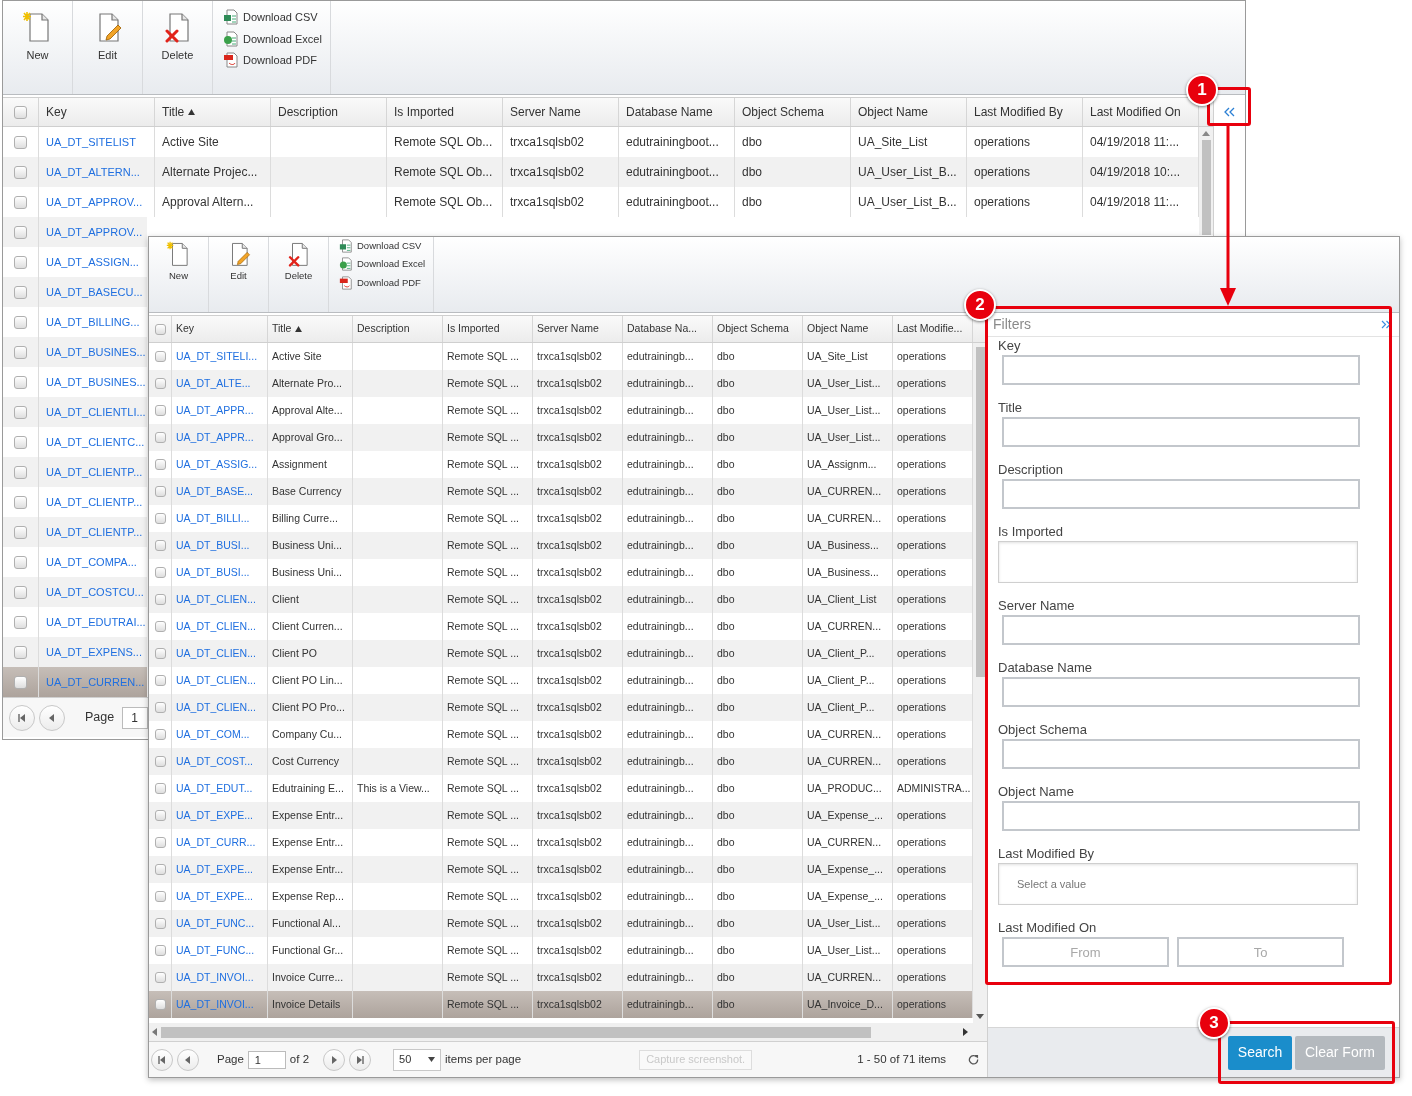 The image size is (1412, 1096). What do you see at coordinates (1206, 181) in the screenshot?
I see `vertical-scrollbar` at bounding box center [1206, 181].